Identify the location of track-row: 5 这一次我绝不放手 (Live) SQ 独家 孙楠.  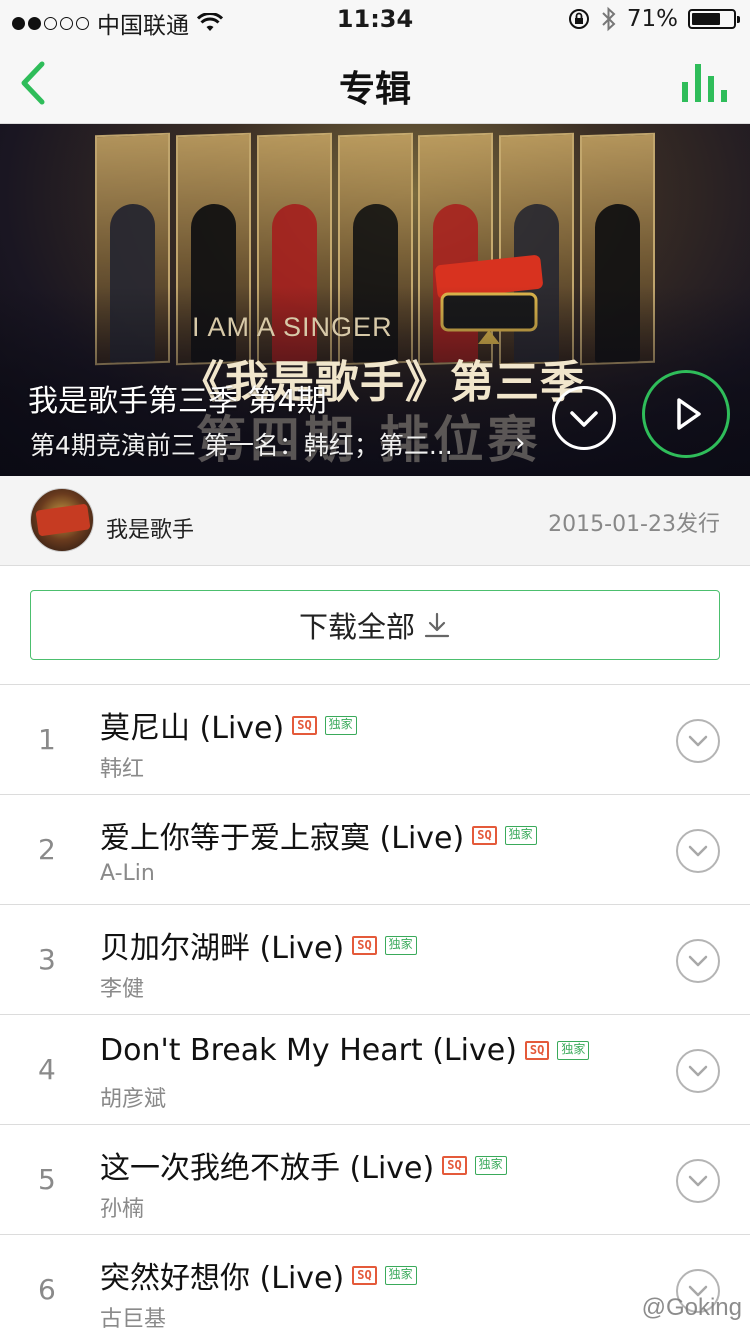
(375, 1180).